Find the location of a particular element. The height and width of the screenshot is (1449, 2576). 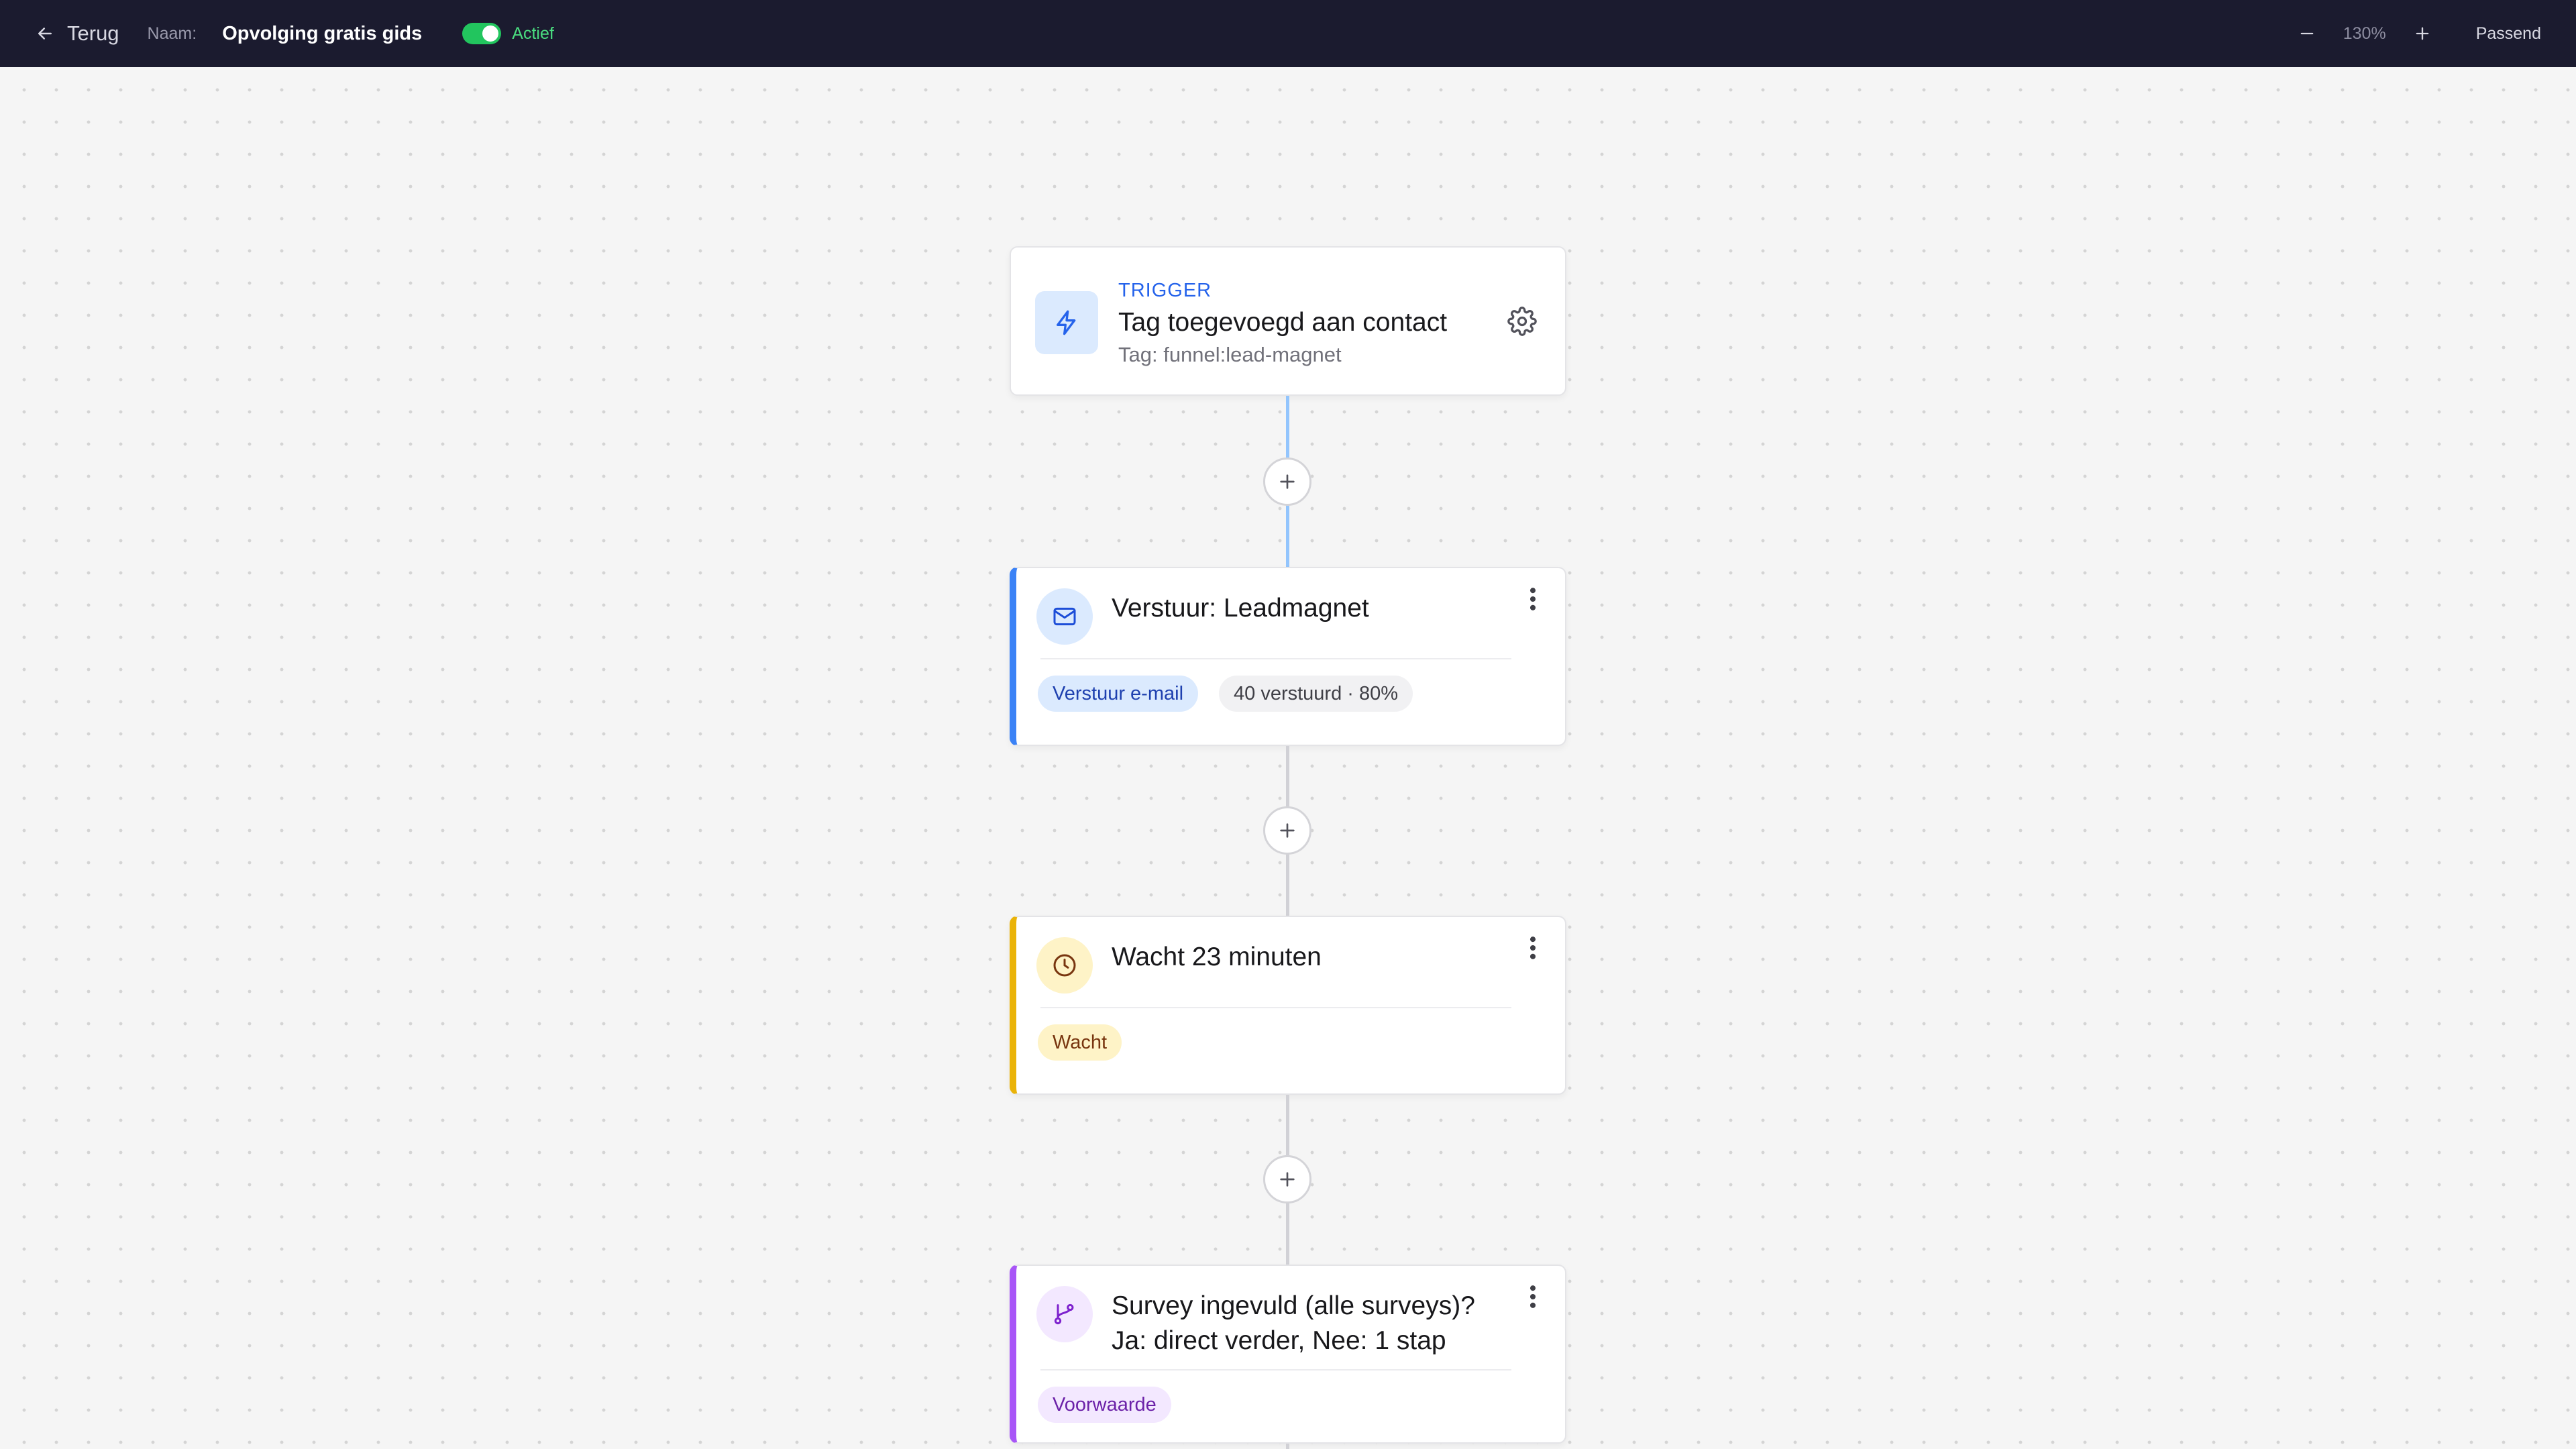

lightning-icon is located at coordinates (1066, 322).